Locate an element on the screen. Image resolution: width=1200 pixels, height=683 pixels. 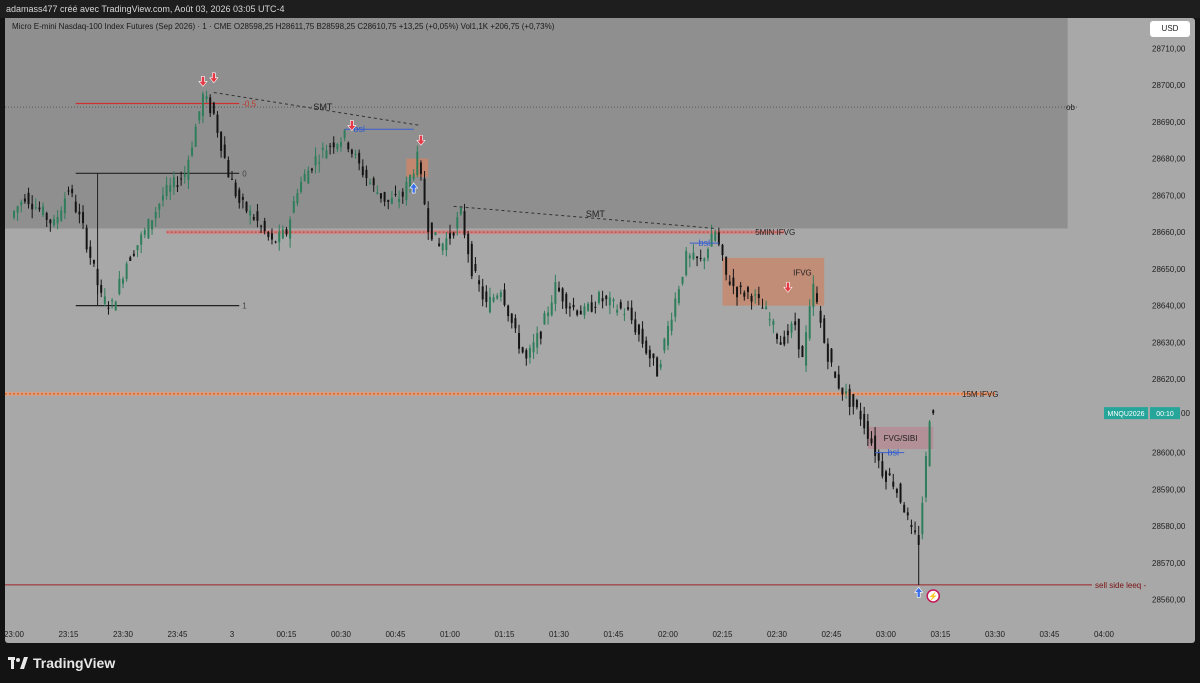
level-label-1: 5MIN IFVG is located at coordinates (775, 232).